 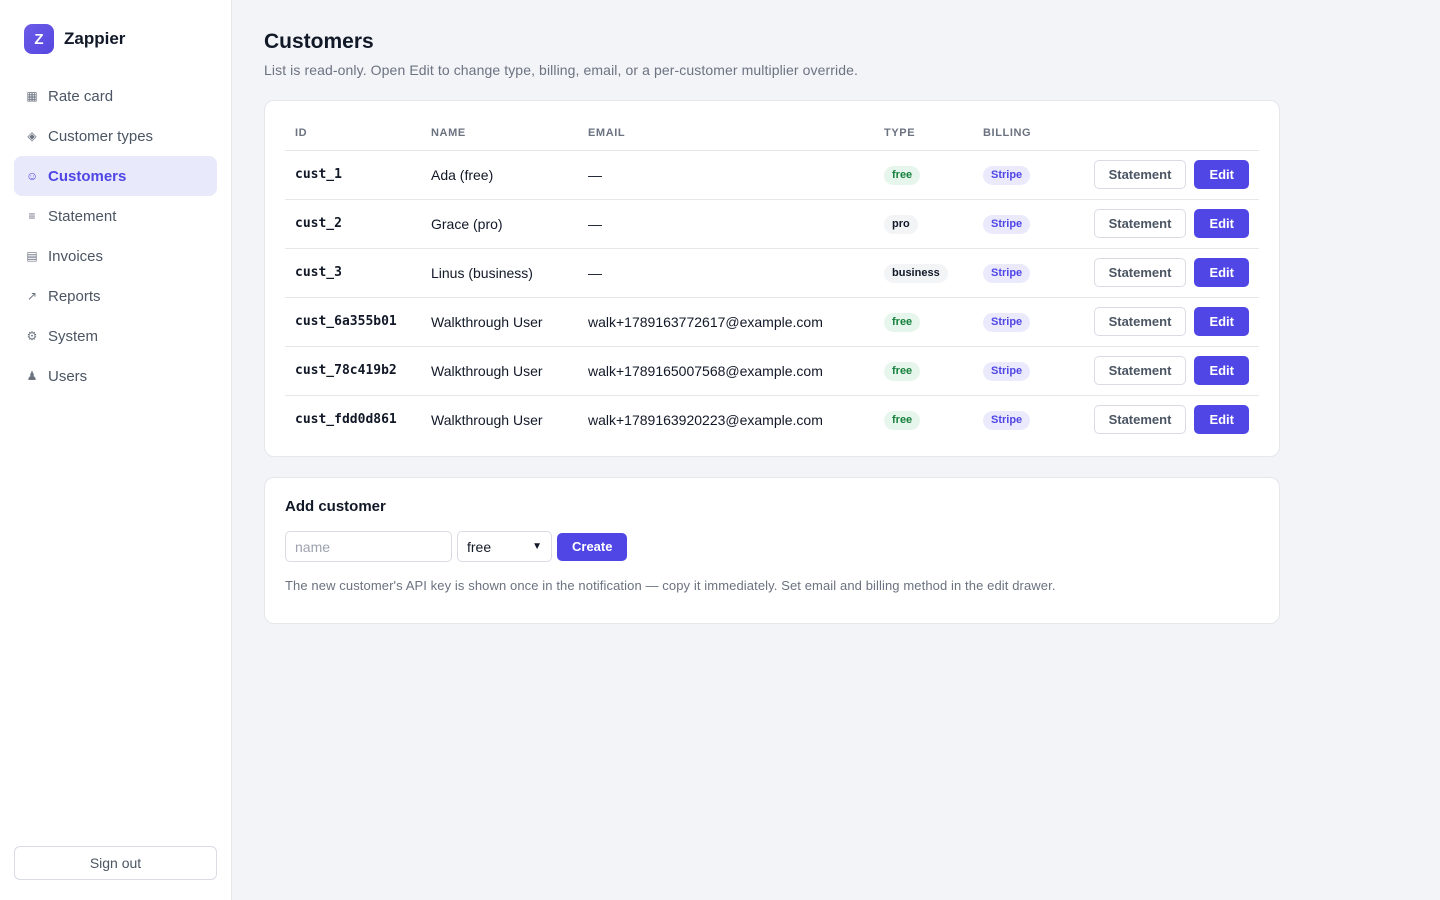 I want to click on sidebar-item-label: Statement, so click(x=82, y=216).